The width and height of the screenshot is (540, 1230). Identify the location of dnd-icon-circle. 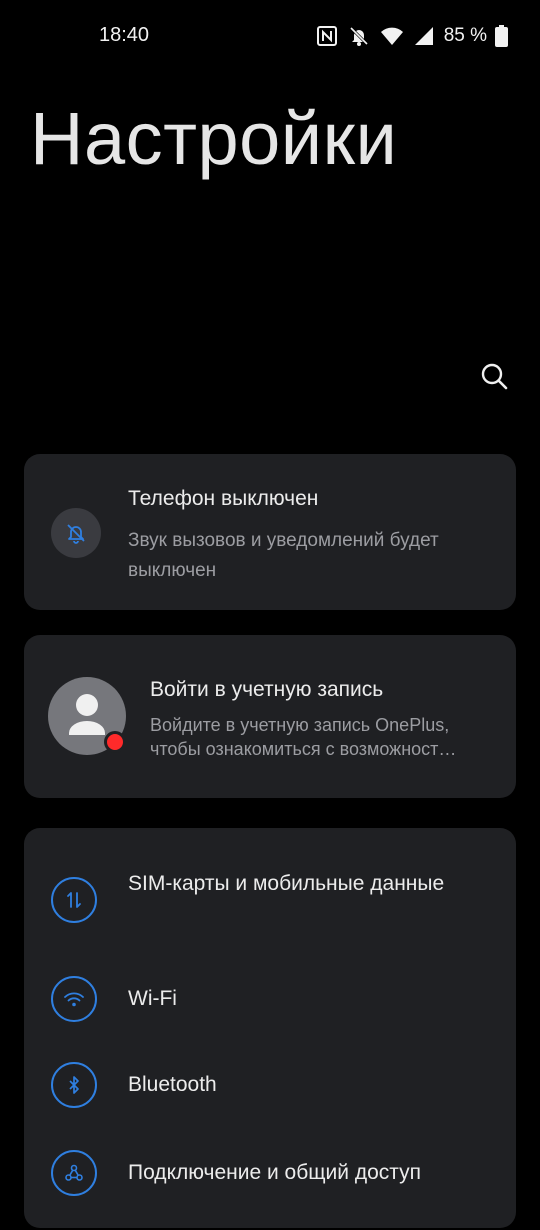
(76, 533).